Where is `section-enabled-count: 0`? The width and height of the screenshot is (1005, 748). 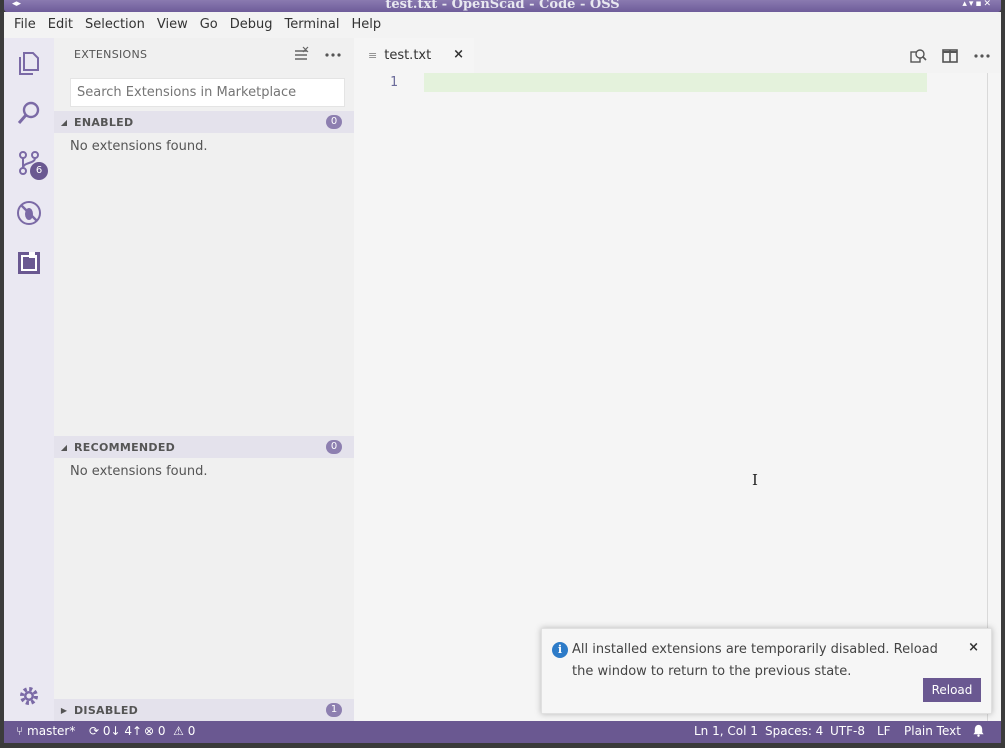
section-enabled-count: 0 is located at coordinates (334, 122).